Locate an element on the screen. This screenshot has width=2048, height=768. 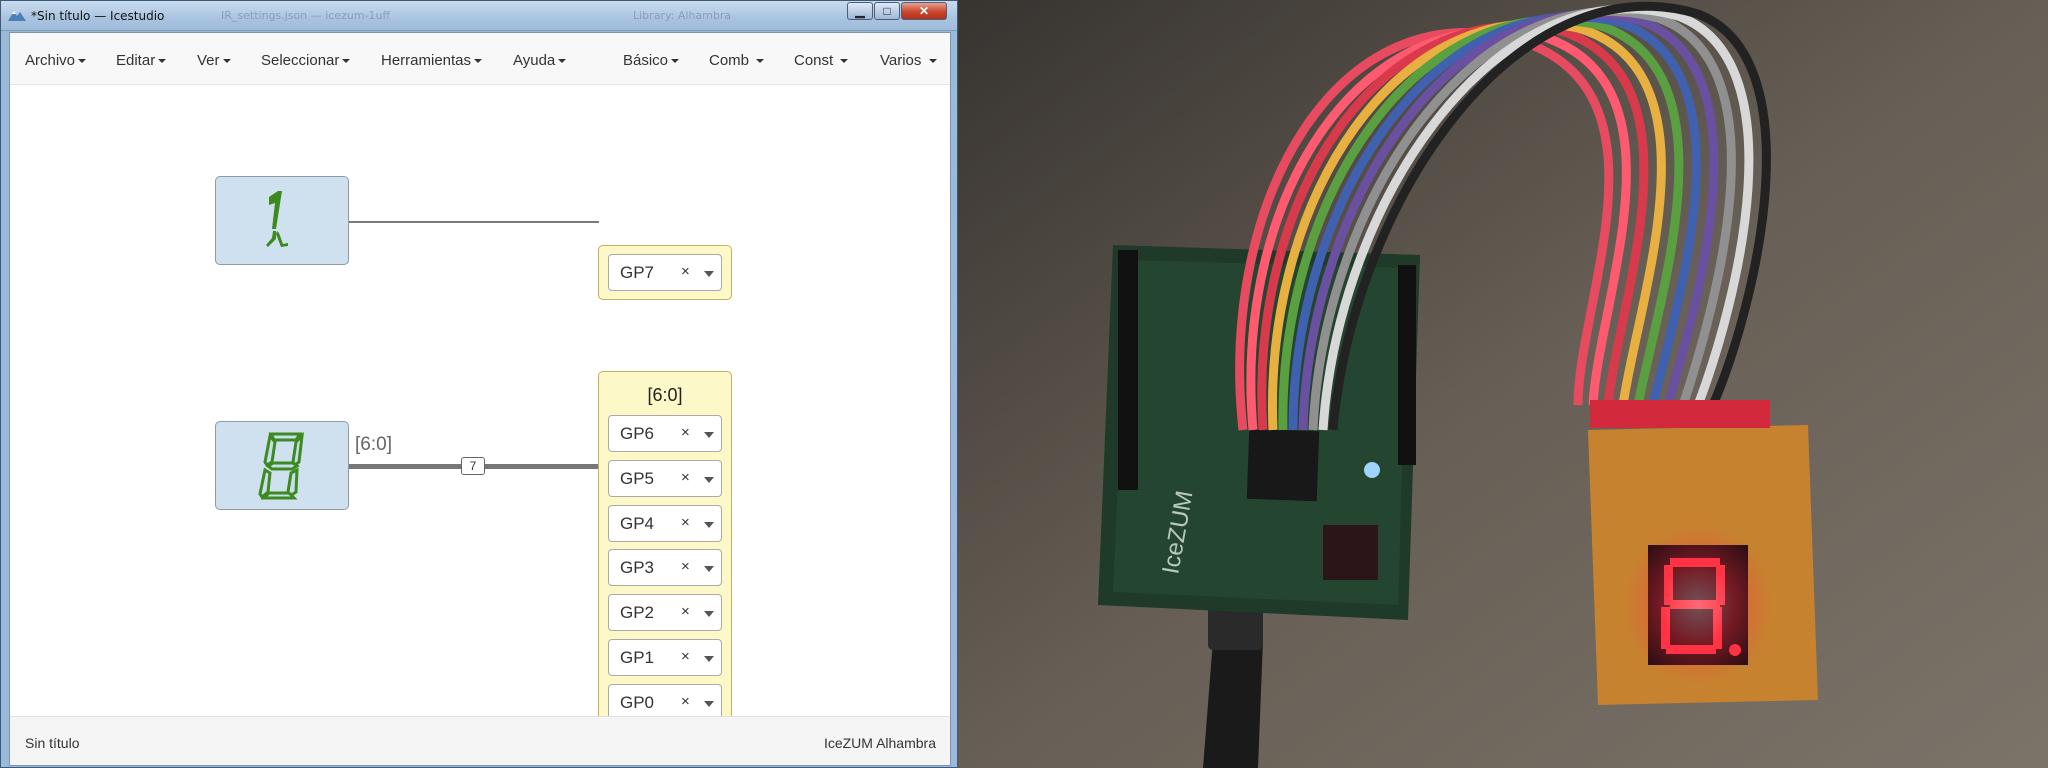
pin-select-gp2: GP2 × is located at coordinates (665, 612).